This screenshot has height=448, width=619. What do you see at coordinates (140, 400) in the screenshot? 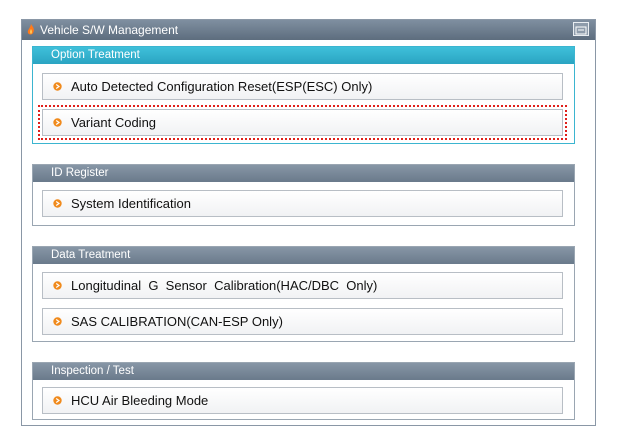
I see `item-label: HCU Air Bleeding Mode` at bounding box center [140, 400].